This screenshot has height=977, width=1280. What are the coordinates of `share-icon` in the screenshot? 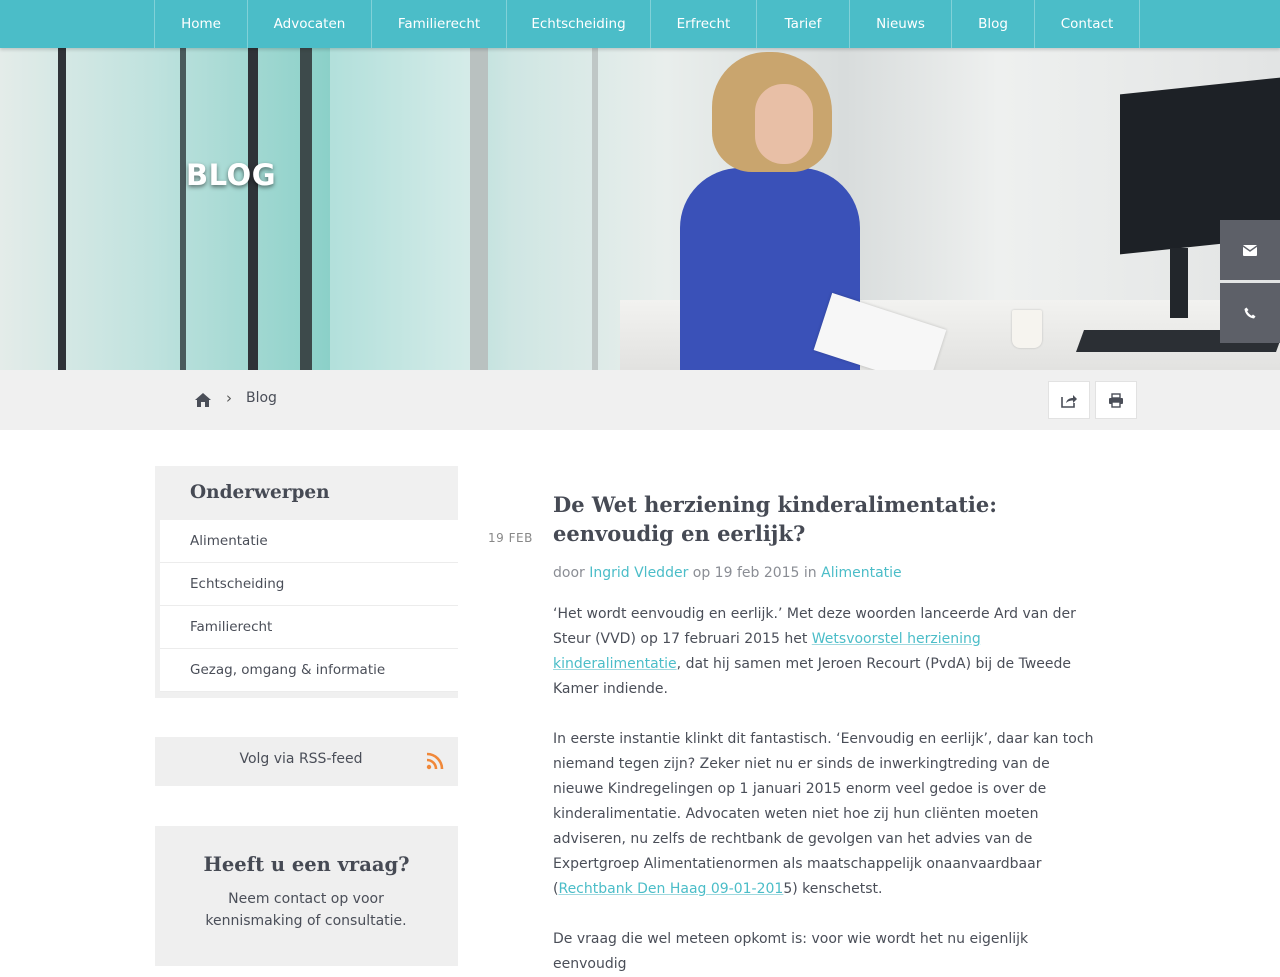 It's located at (1068, 401).